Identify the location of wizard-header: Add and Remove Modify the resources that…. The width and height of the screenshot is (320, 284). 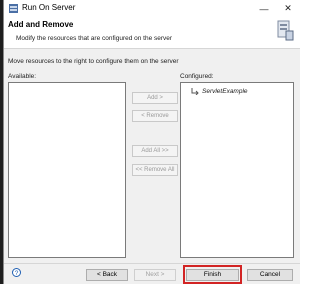
(152, 33).